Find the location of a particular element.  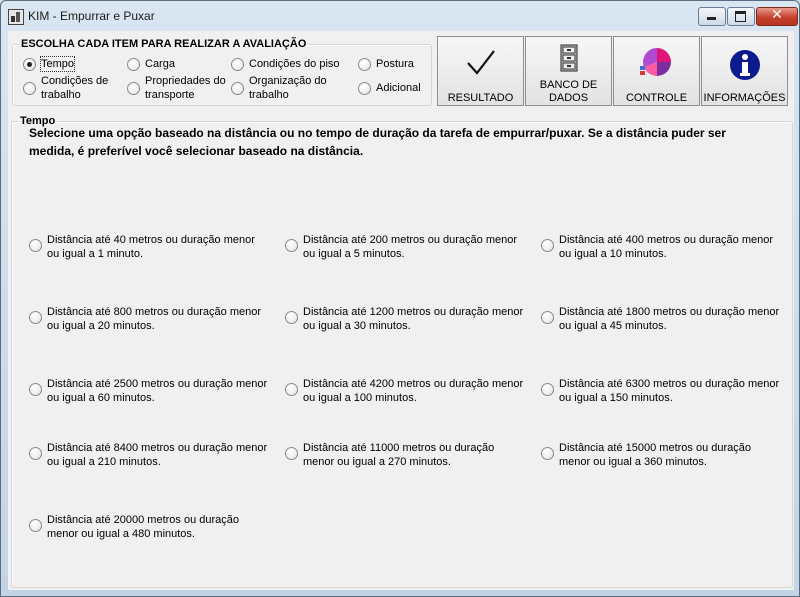

close-button: ✕ is located at coordinates (777, 16).